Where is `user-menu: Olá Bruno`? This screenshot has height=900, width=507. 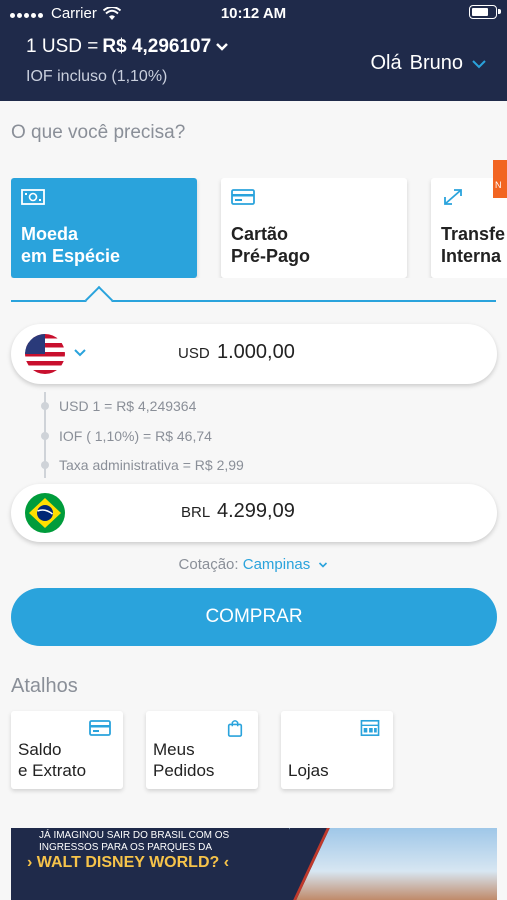
user-menu: Olá Bruno is located at coordinates (429, 63).